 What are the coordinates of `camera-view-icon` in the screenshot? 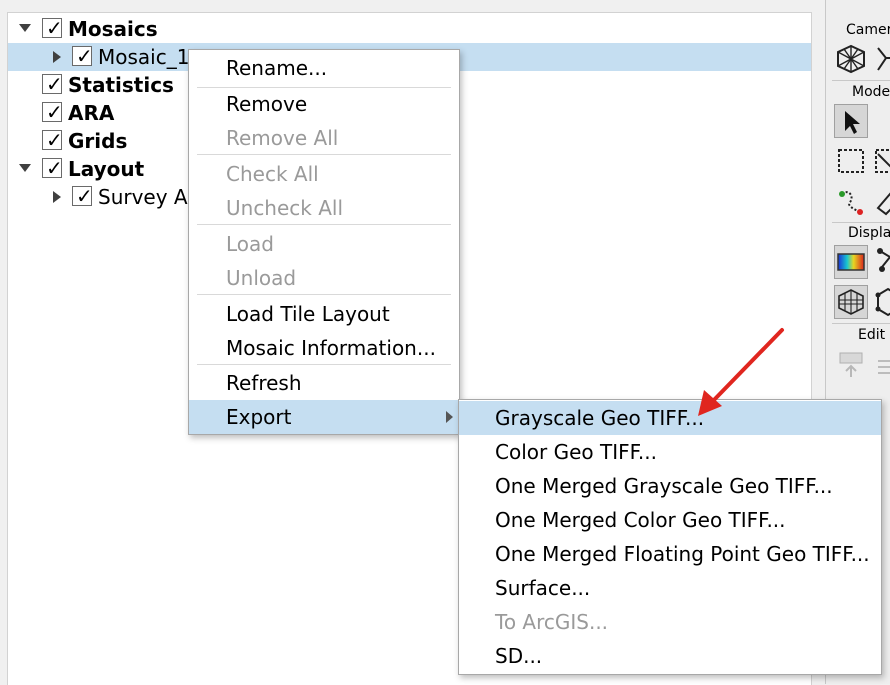 It's located at (881, 59).